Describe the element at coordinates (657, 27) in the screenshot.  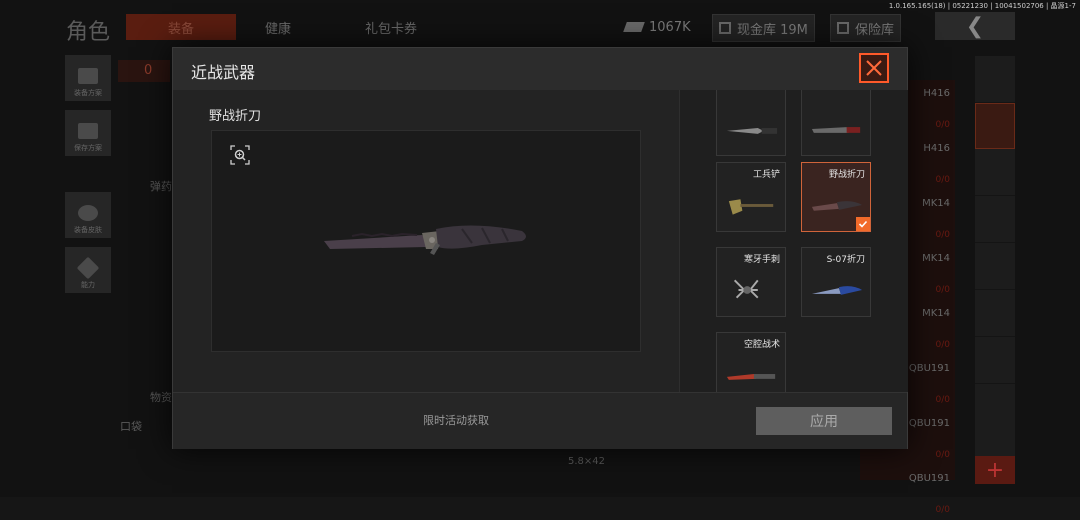
I see `cash-stat: 1067K` at that location.